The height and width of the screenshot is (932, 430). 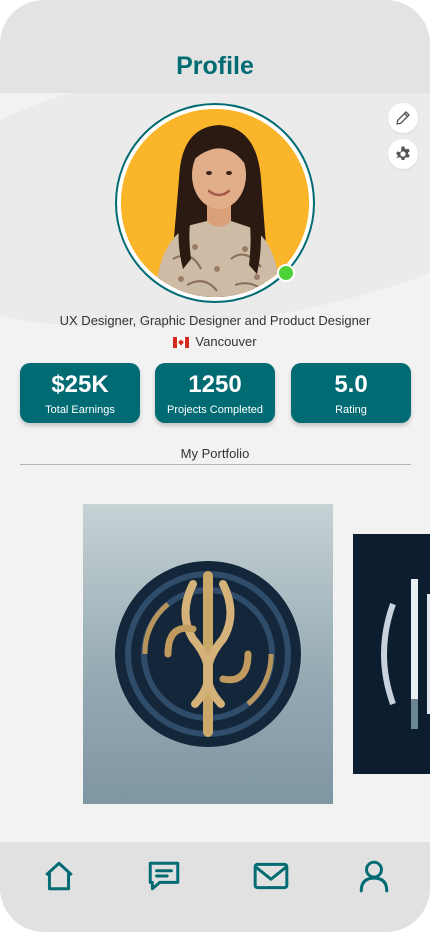 I want to click on portfolio-thumbnail-image, so click(x=391, y=654).